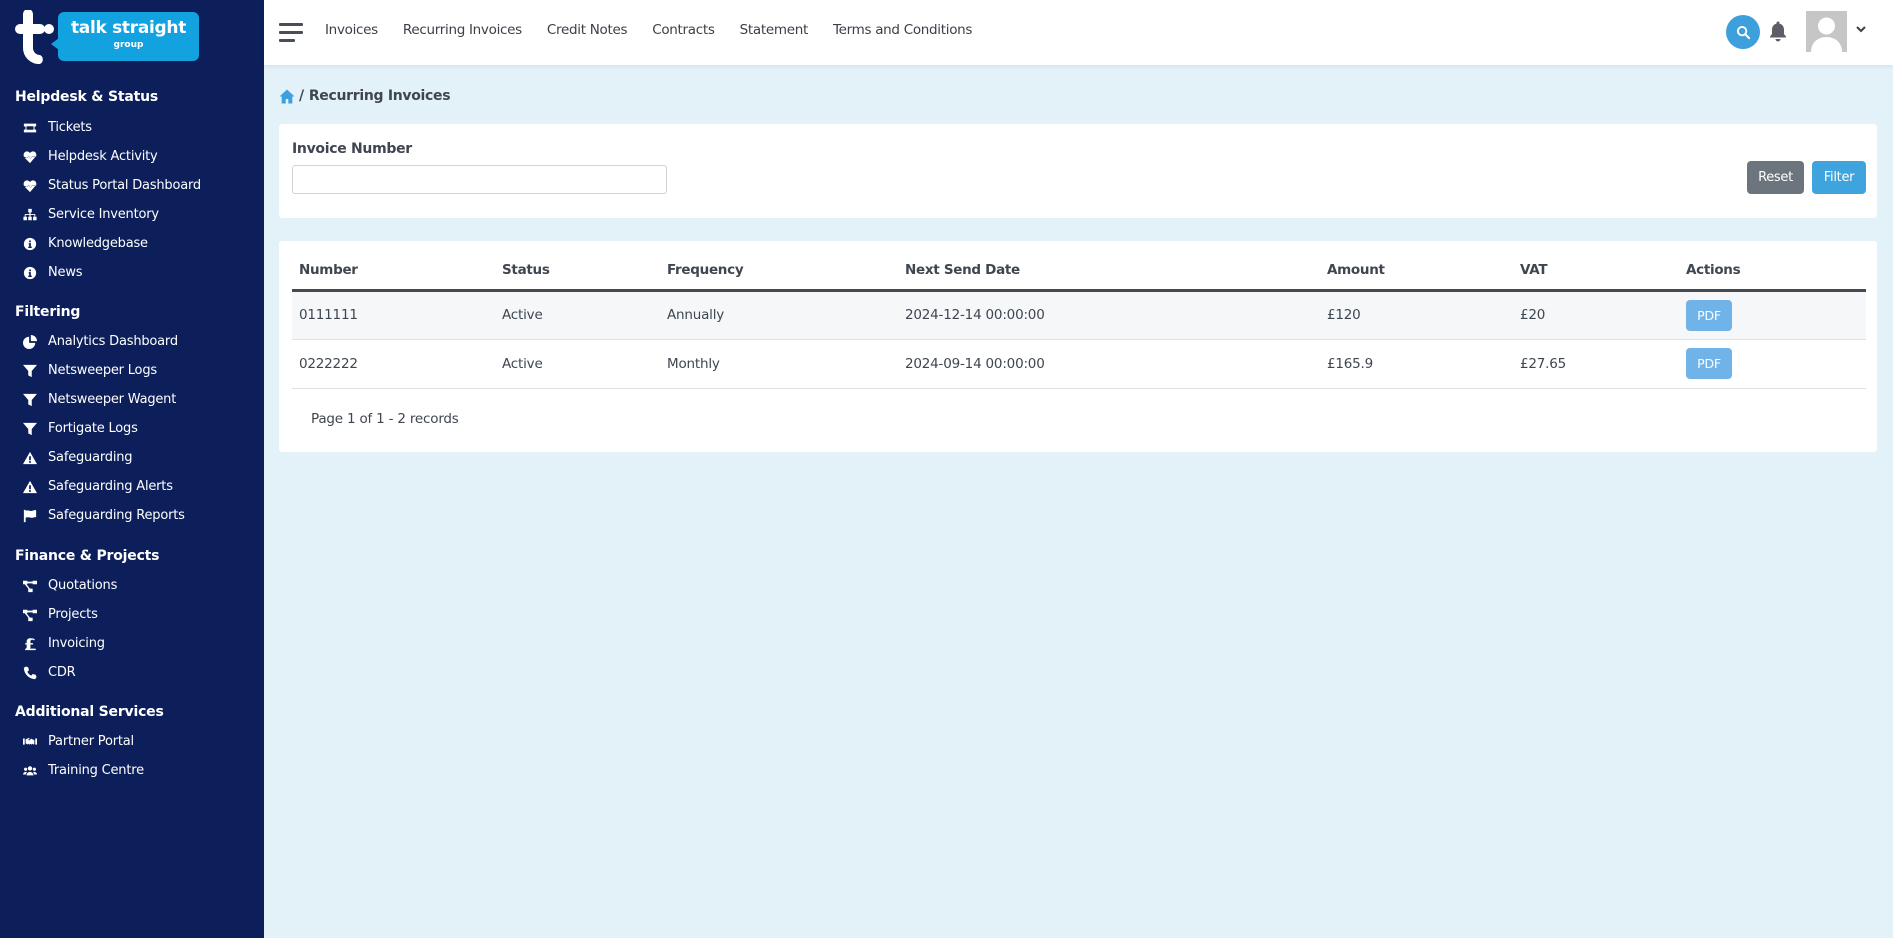  I want to click on column-header-next-send-date: Next Send Date, so click(1109, 266).